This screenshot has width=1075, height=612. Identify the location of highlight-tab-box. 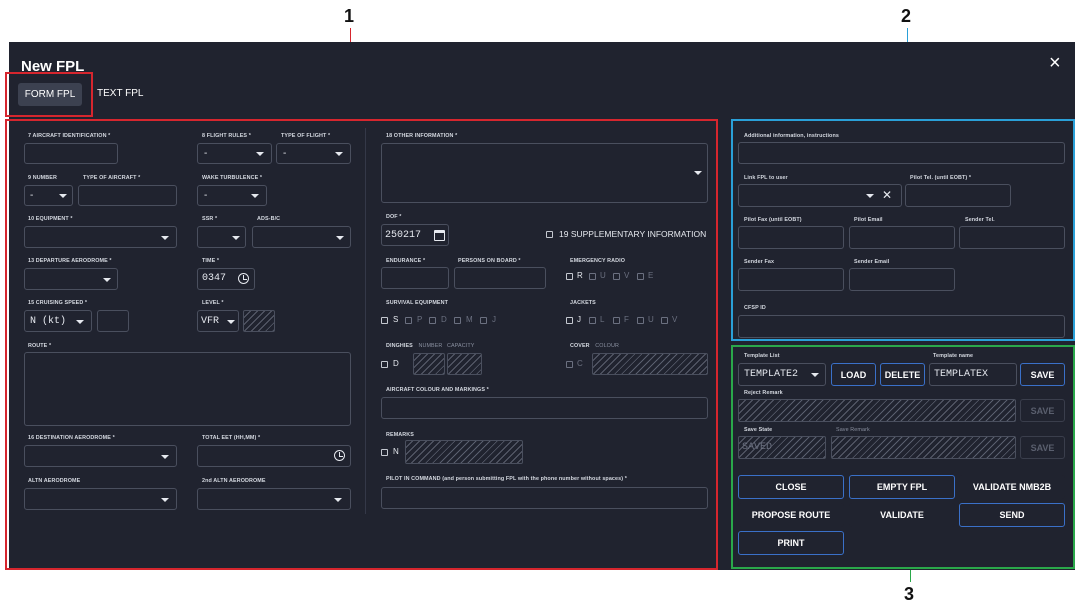
(49, 94).